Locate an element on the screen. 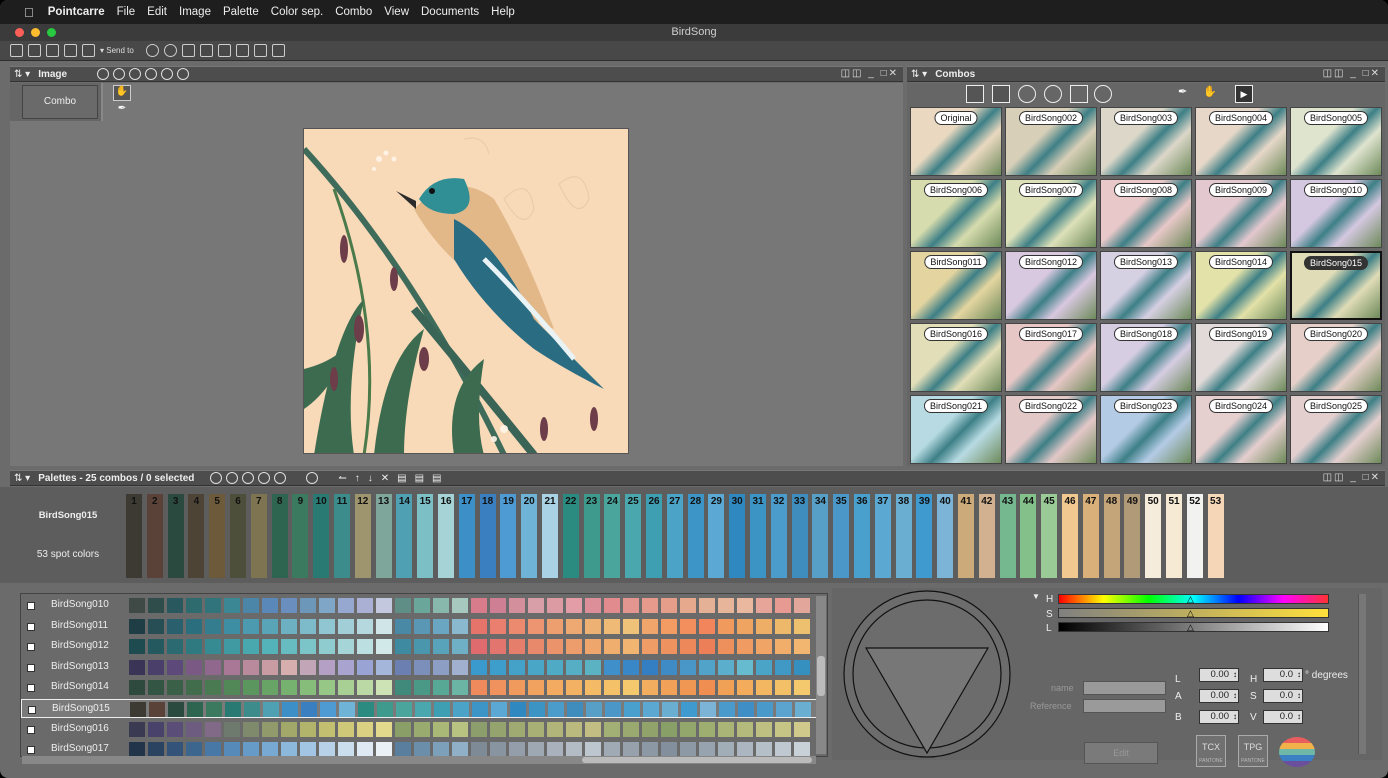  palette-info-icon is located at coordinates (312, 478).